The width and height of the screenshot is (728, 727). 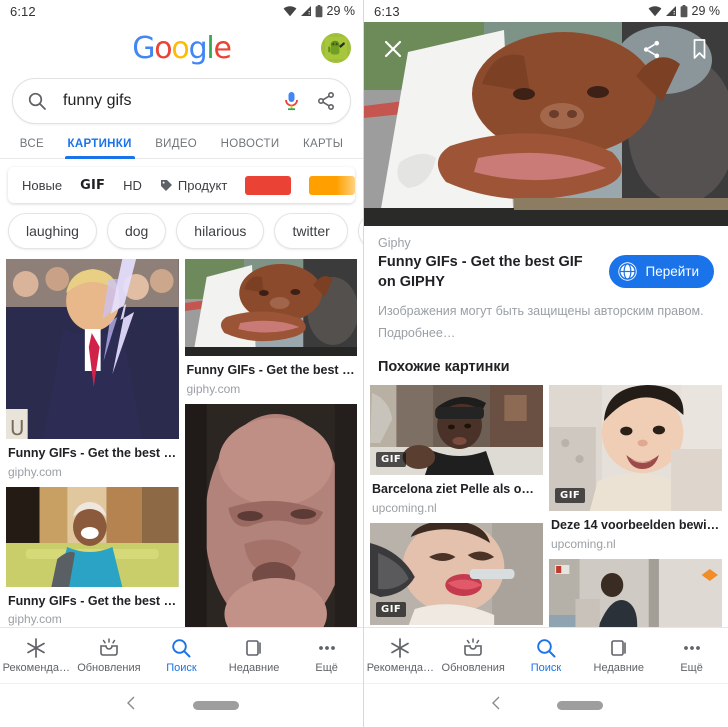 I want to click on filter-new: Новые, so click(x=42, y=185).